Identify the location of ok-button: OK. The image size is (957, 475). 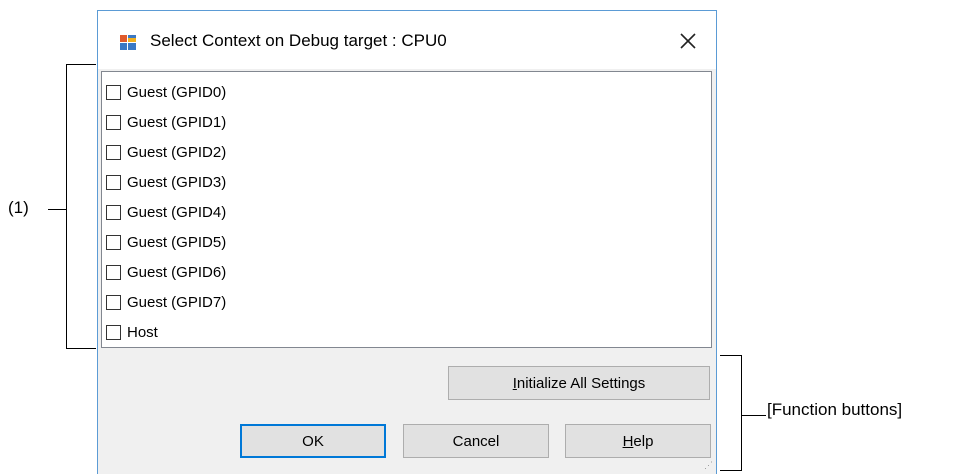
(313, 441).